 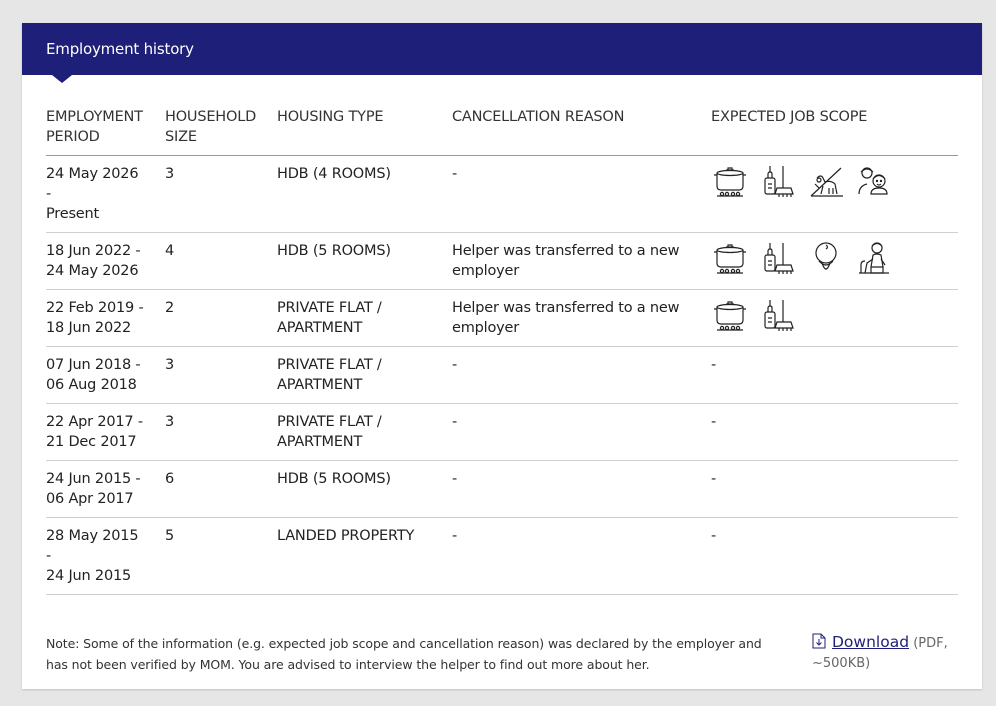 I want to click on header-housing-type: HOUSING TYPE, so click(x=364, y=131).